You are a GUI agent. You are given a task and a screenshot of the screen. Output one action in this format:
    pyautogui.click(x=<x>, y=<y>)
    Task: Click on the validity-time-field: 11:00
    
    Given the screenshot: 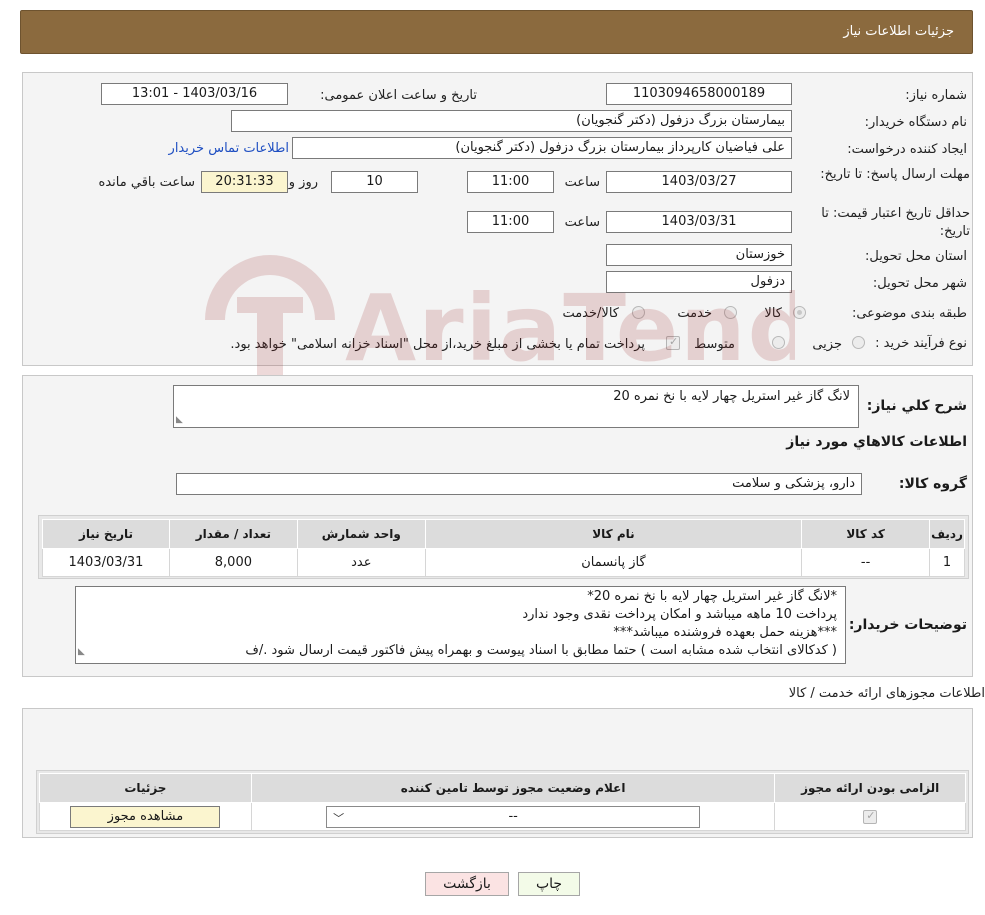 What is the action you would take?
    pyautogui.click(x=510, y=222)
    